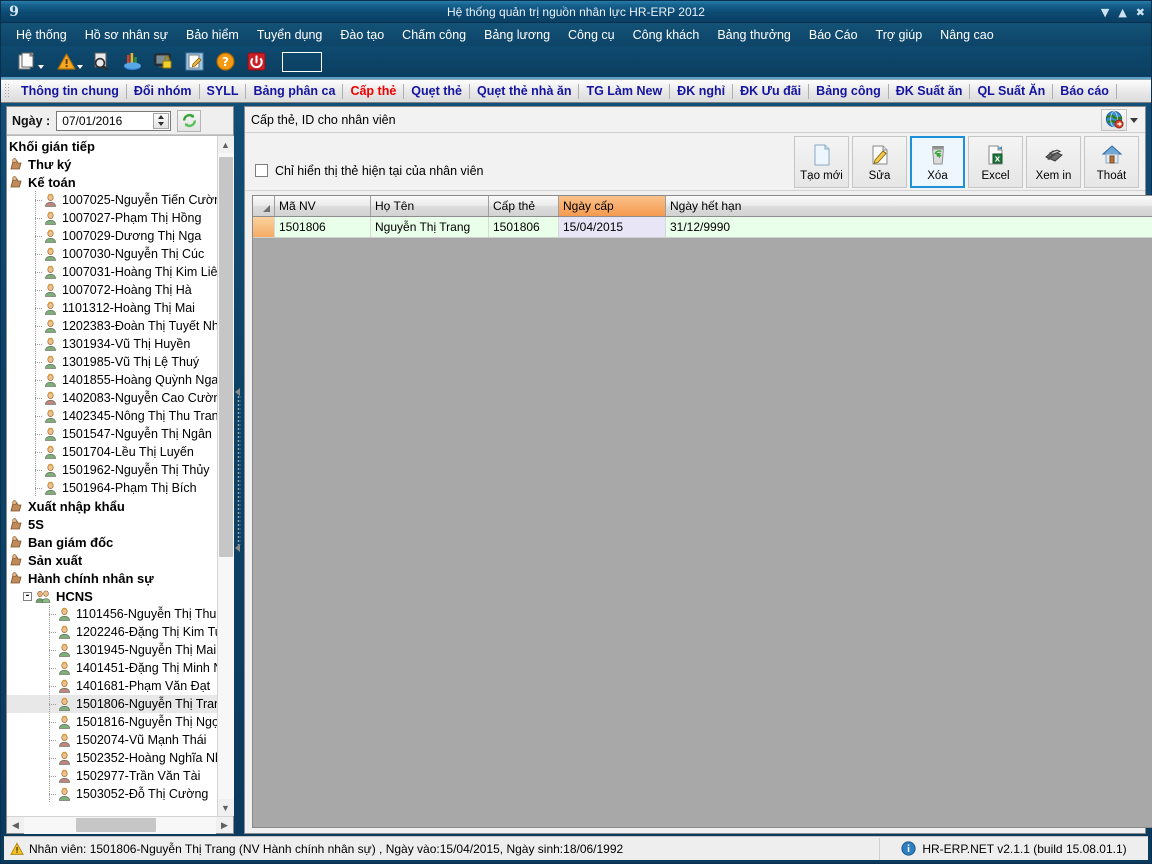 This screenshot has width=1152, height=864. I want to click on tree-employee-item: 1502977-Trần Văn Tài, so click(112, 776).